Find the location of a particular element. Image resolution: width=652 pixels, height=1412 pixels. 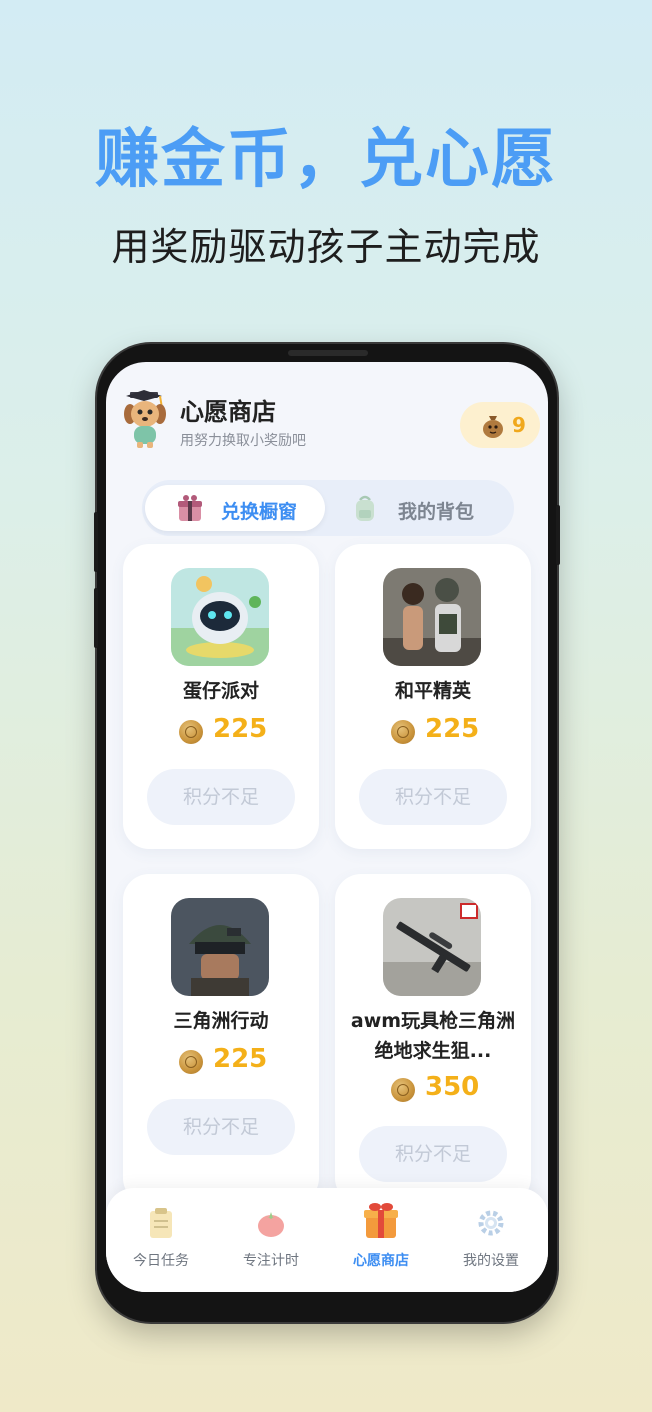

product-card: 蛋仔派对 225 积分不足 is located at coordinates (221, 696).